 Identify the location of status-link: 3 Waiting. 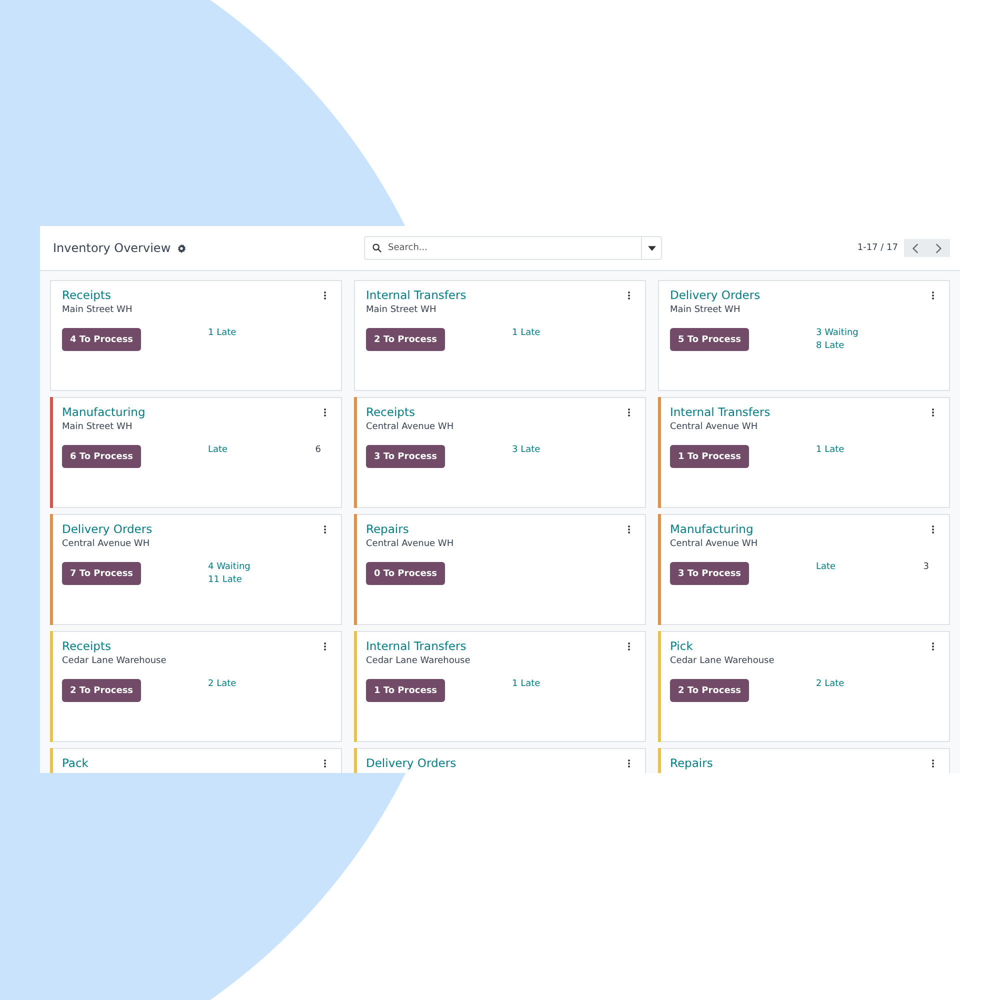
(837, 333).